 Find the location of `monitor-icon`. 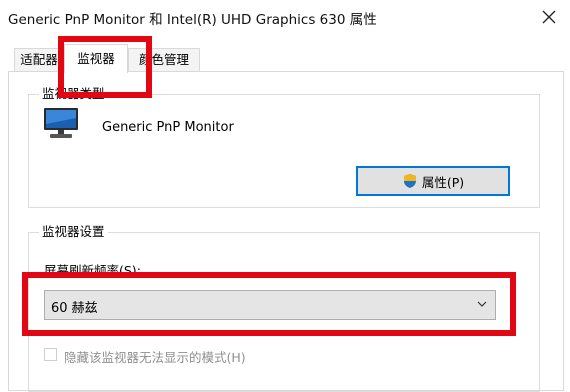

monitor-icon is located at coordinates (61, 123).